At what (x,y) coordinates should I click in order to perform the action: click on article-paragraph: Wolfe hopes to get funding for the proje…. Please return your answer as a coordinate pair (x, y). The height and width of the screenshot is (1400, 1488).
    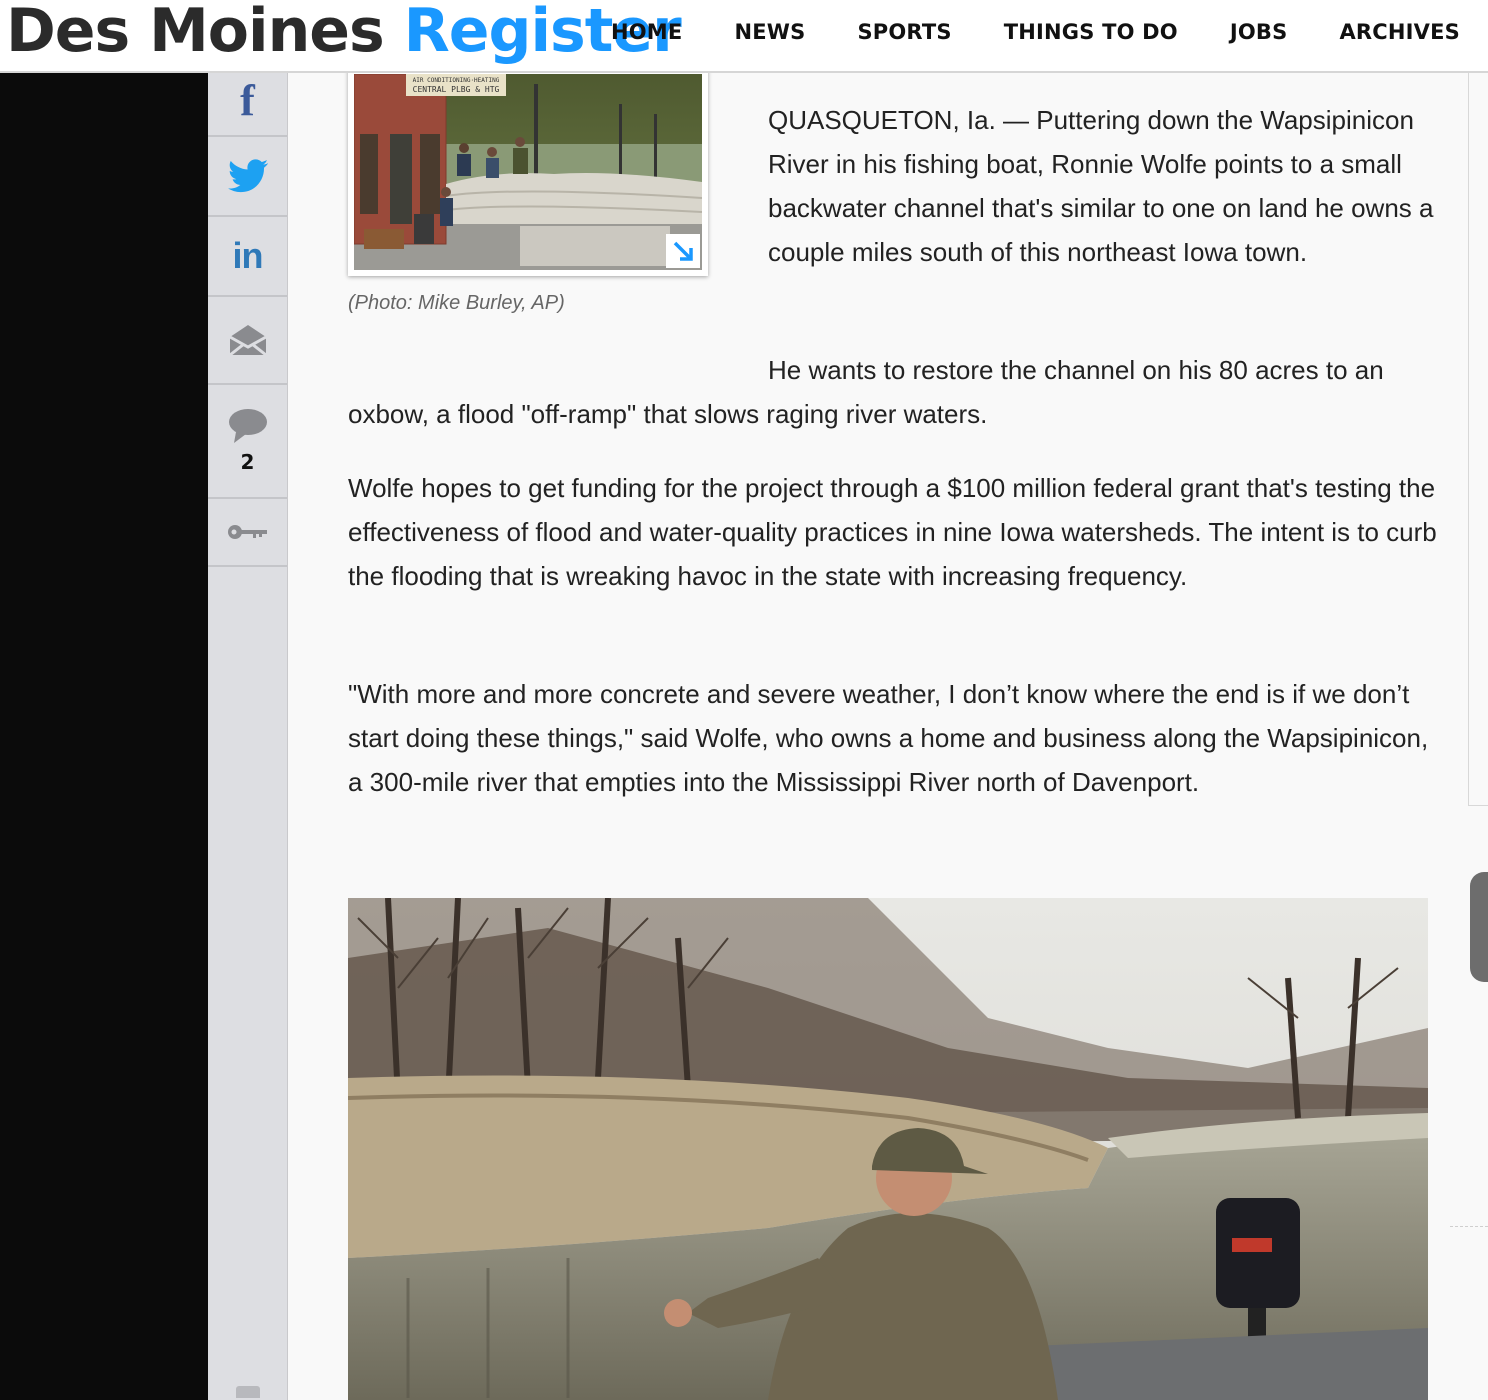
    Looking at the image, I should click on (892, 532).